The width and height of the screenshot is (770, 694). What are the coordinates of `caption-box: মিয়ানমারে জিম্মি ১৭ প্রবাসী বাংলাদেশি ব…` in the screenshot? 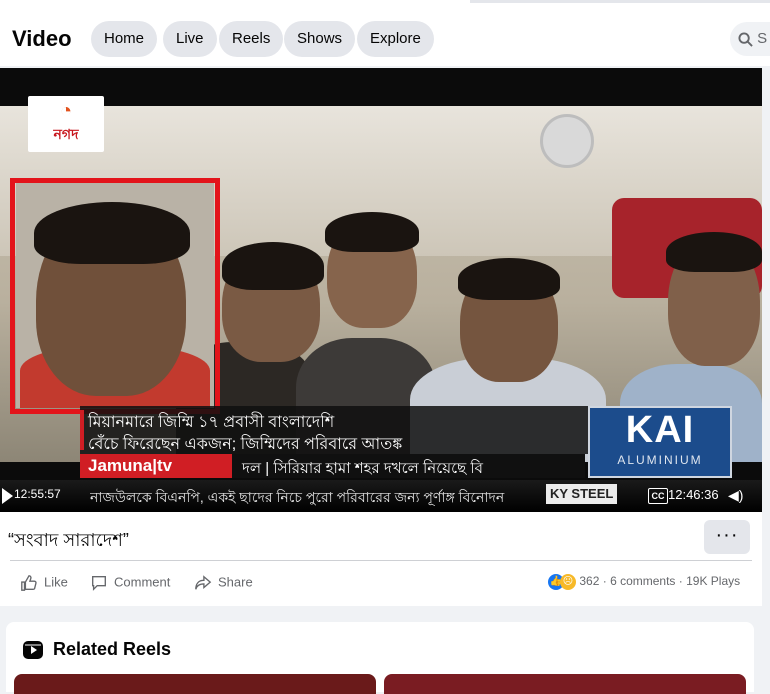 It's located at (335, 430).